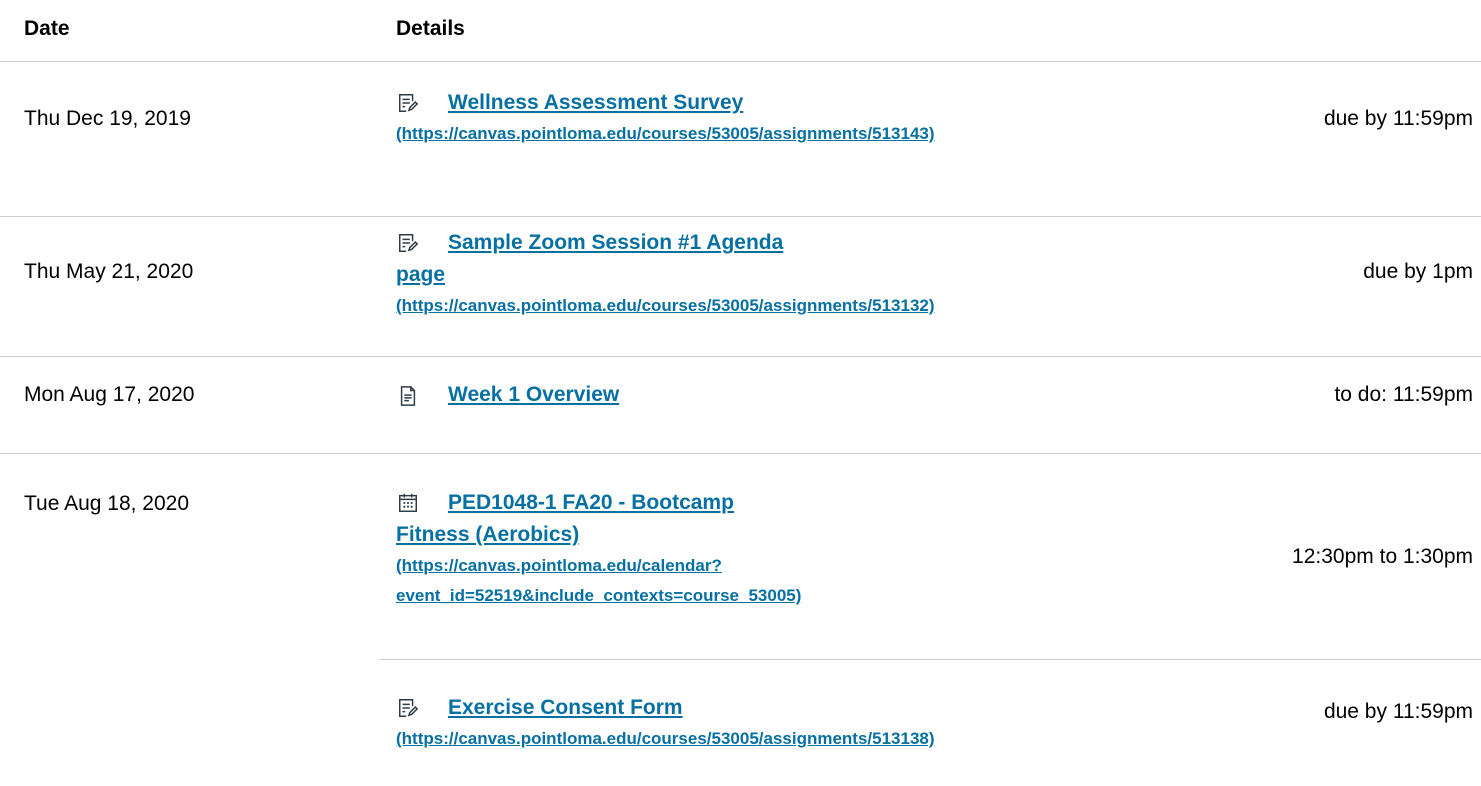 Image resolution: width=1481 pixels, height=786 pixels. I want to click on assignment-link: Wellness Assessment Survey, so click(706, 103).